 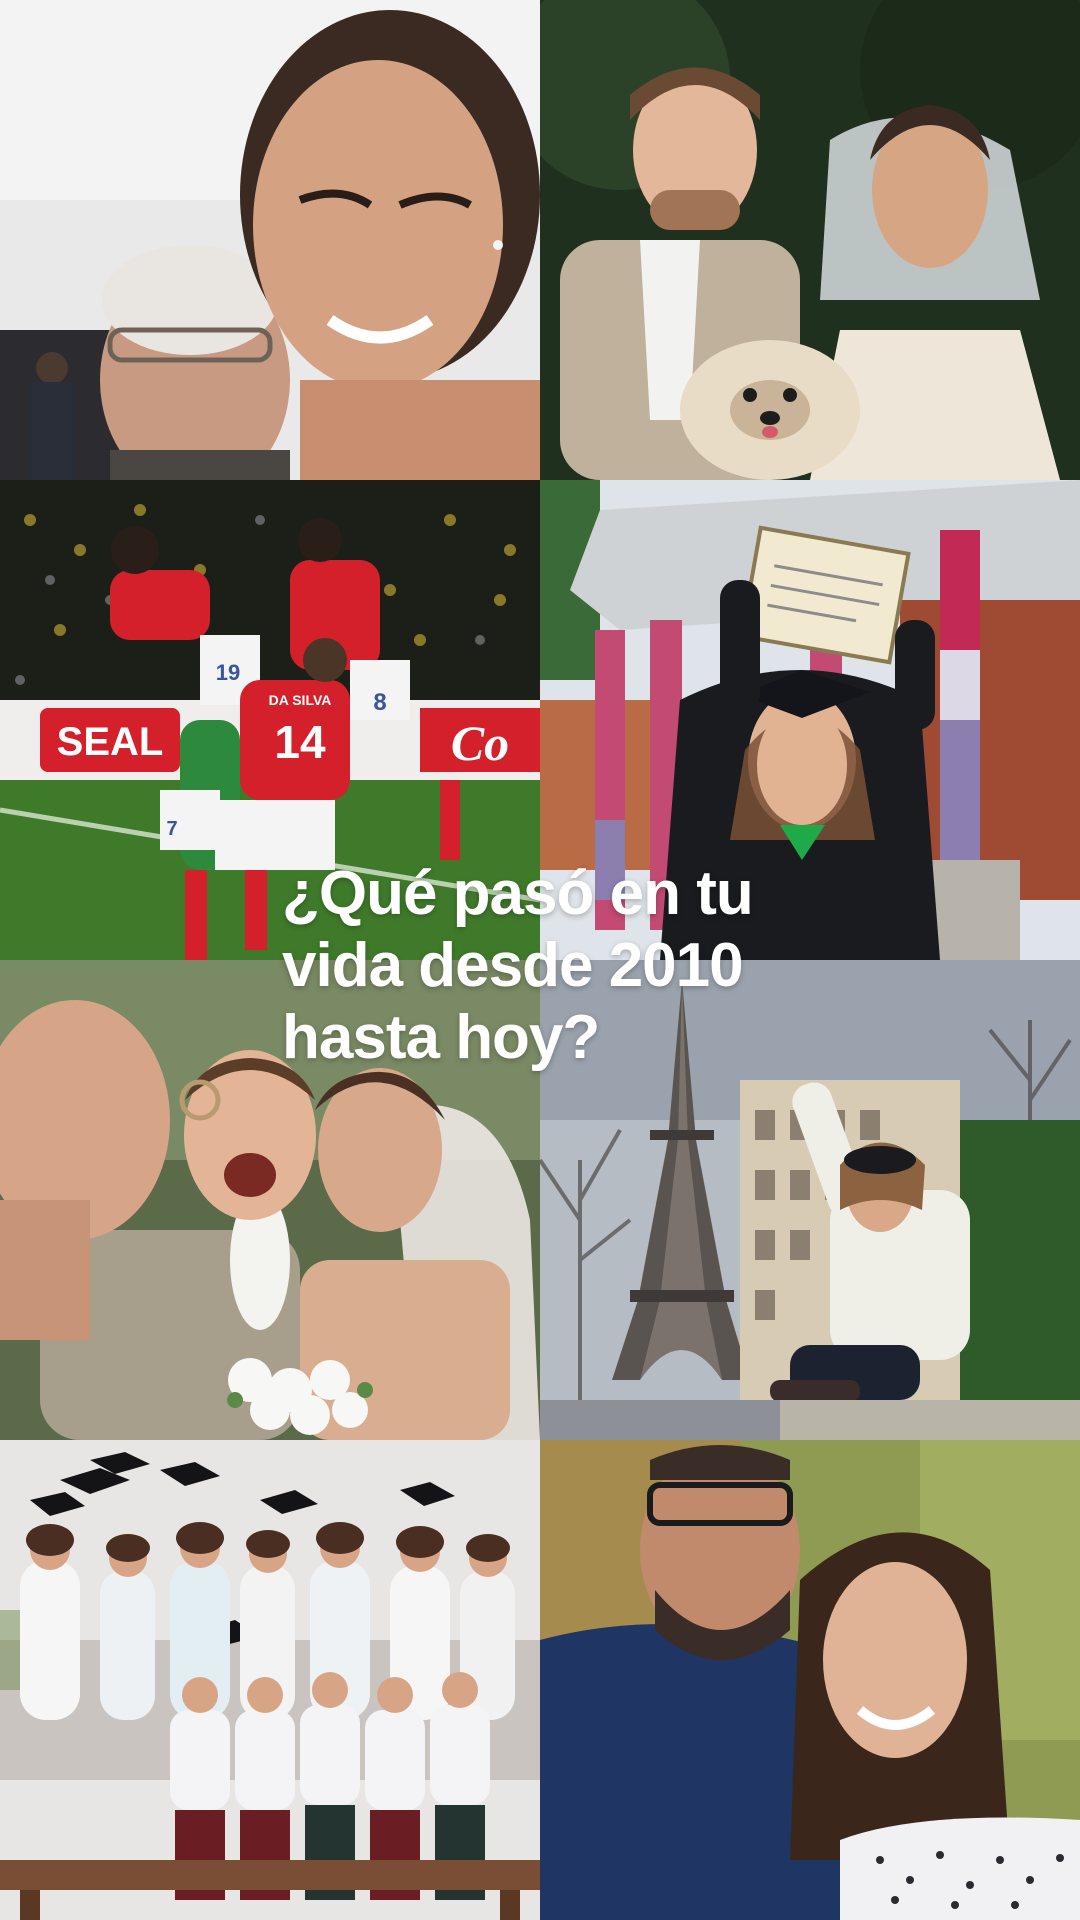 What do you see at coordinates (228, 672) in the screenshot?
I see `jersey-number-left: 19` at bounding box center [228, 672].